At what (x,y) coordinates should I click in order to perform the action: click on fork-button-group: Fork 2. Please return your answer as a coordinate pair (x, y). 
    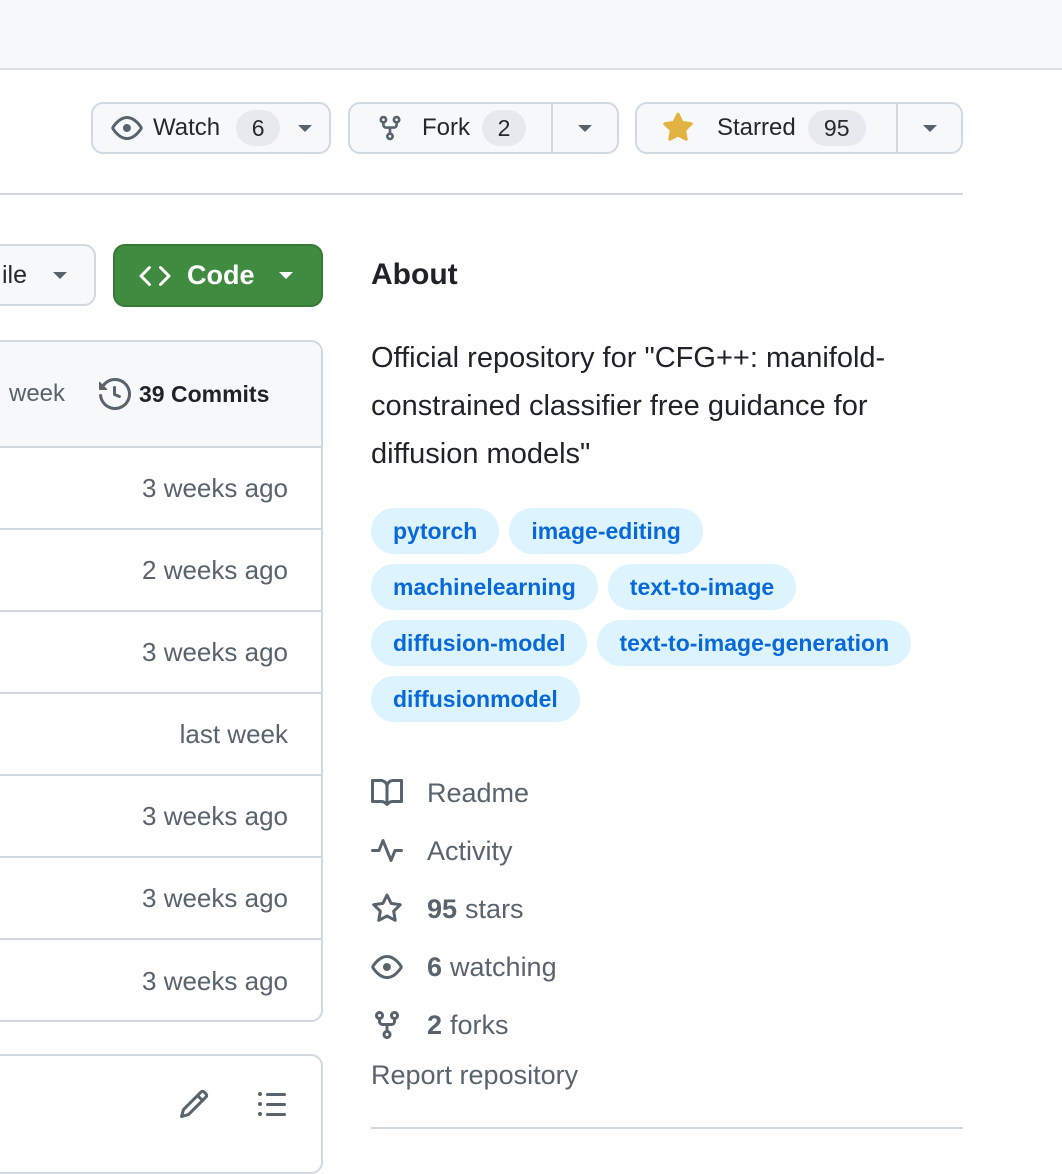
    Looking at the image, I should click on (483, 128).